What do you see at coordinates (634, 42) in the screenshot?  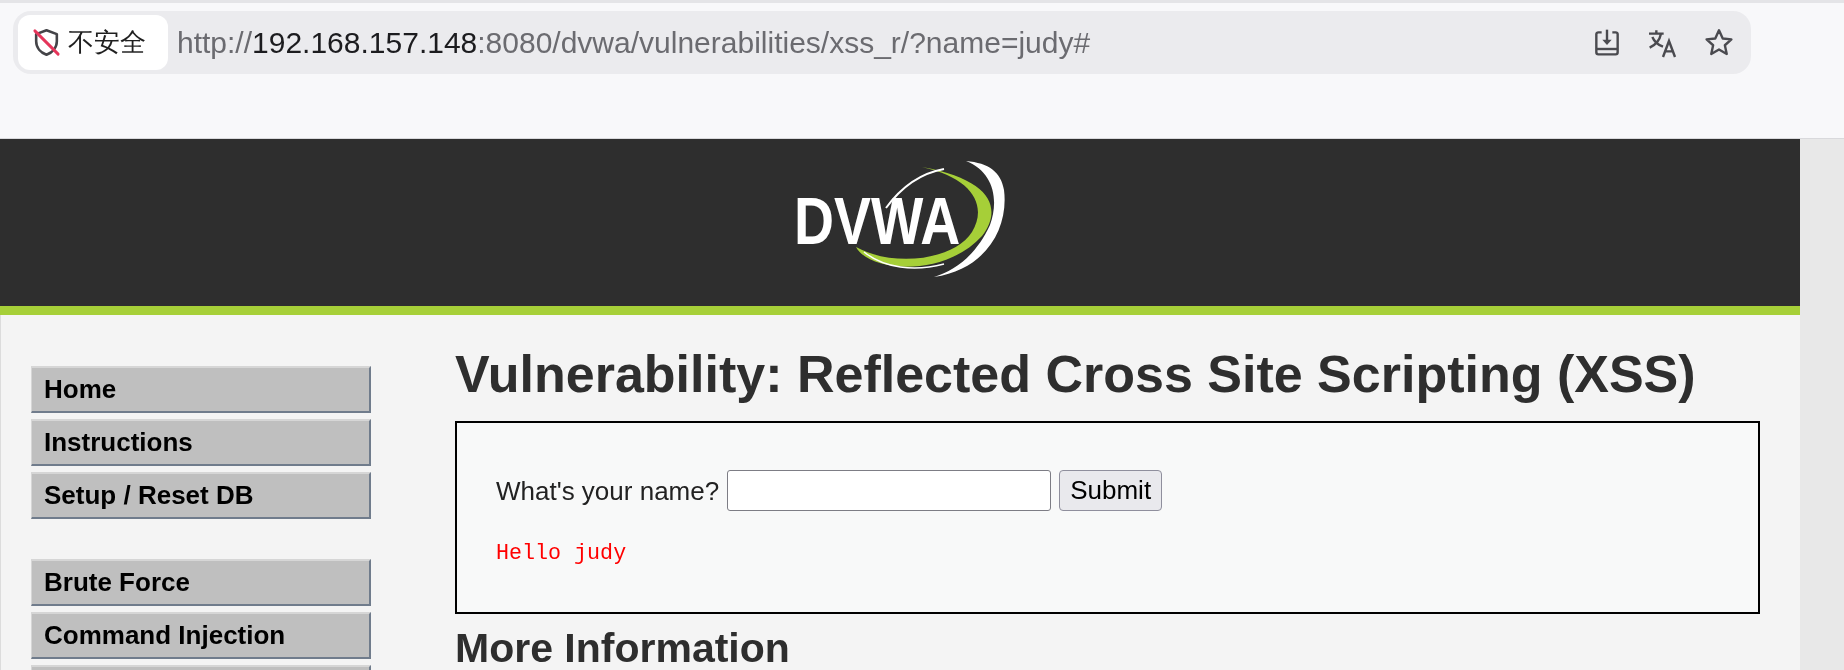 I see `url-text: http://192.168.157.148:8080/dvwa/vulnerabilities/xss_r/?name=judy#` at bounding box center [634, 42].